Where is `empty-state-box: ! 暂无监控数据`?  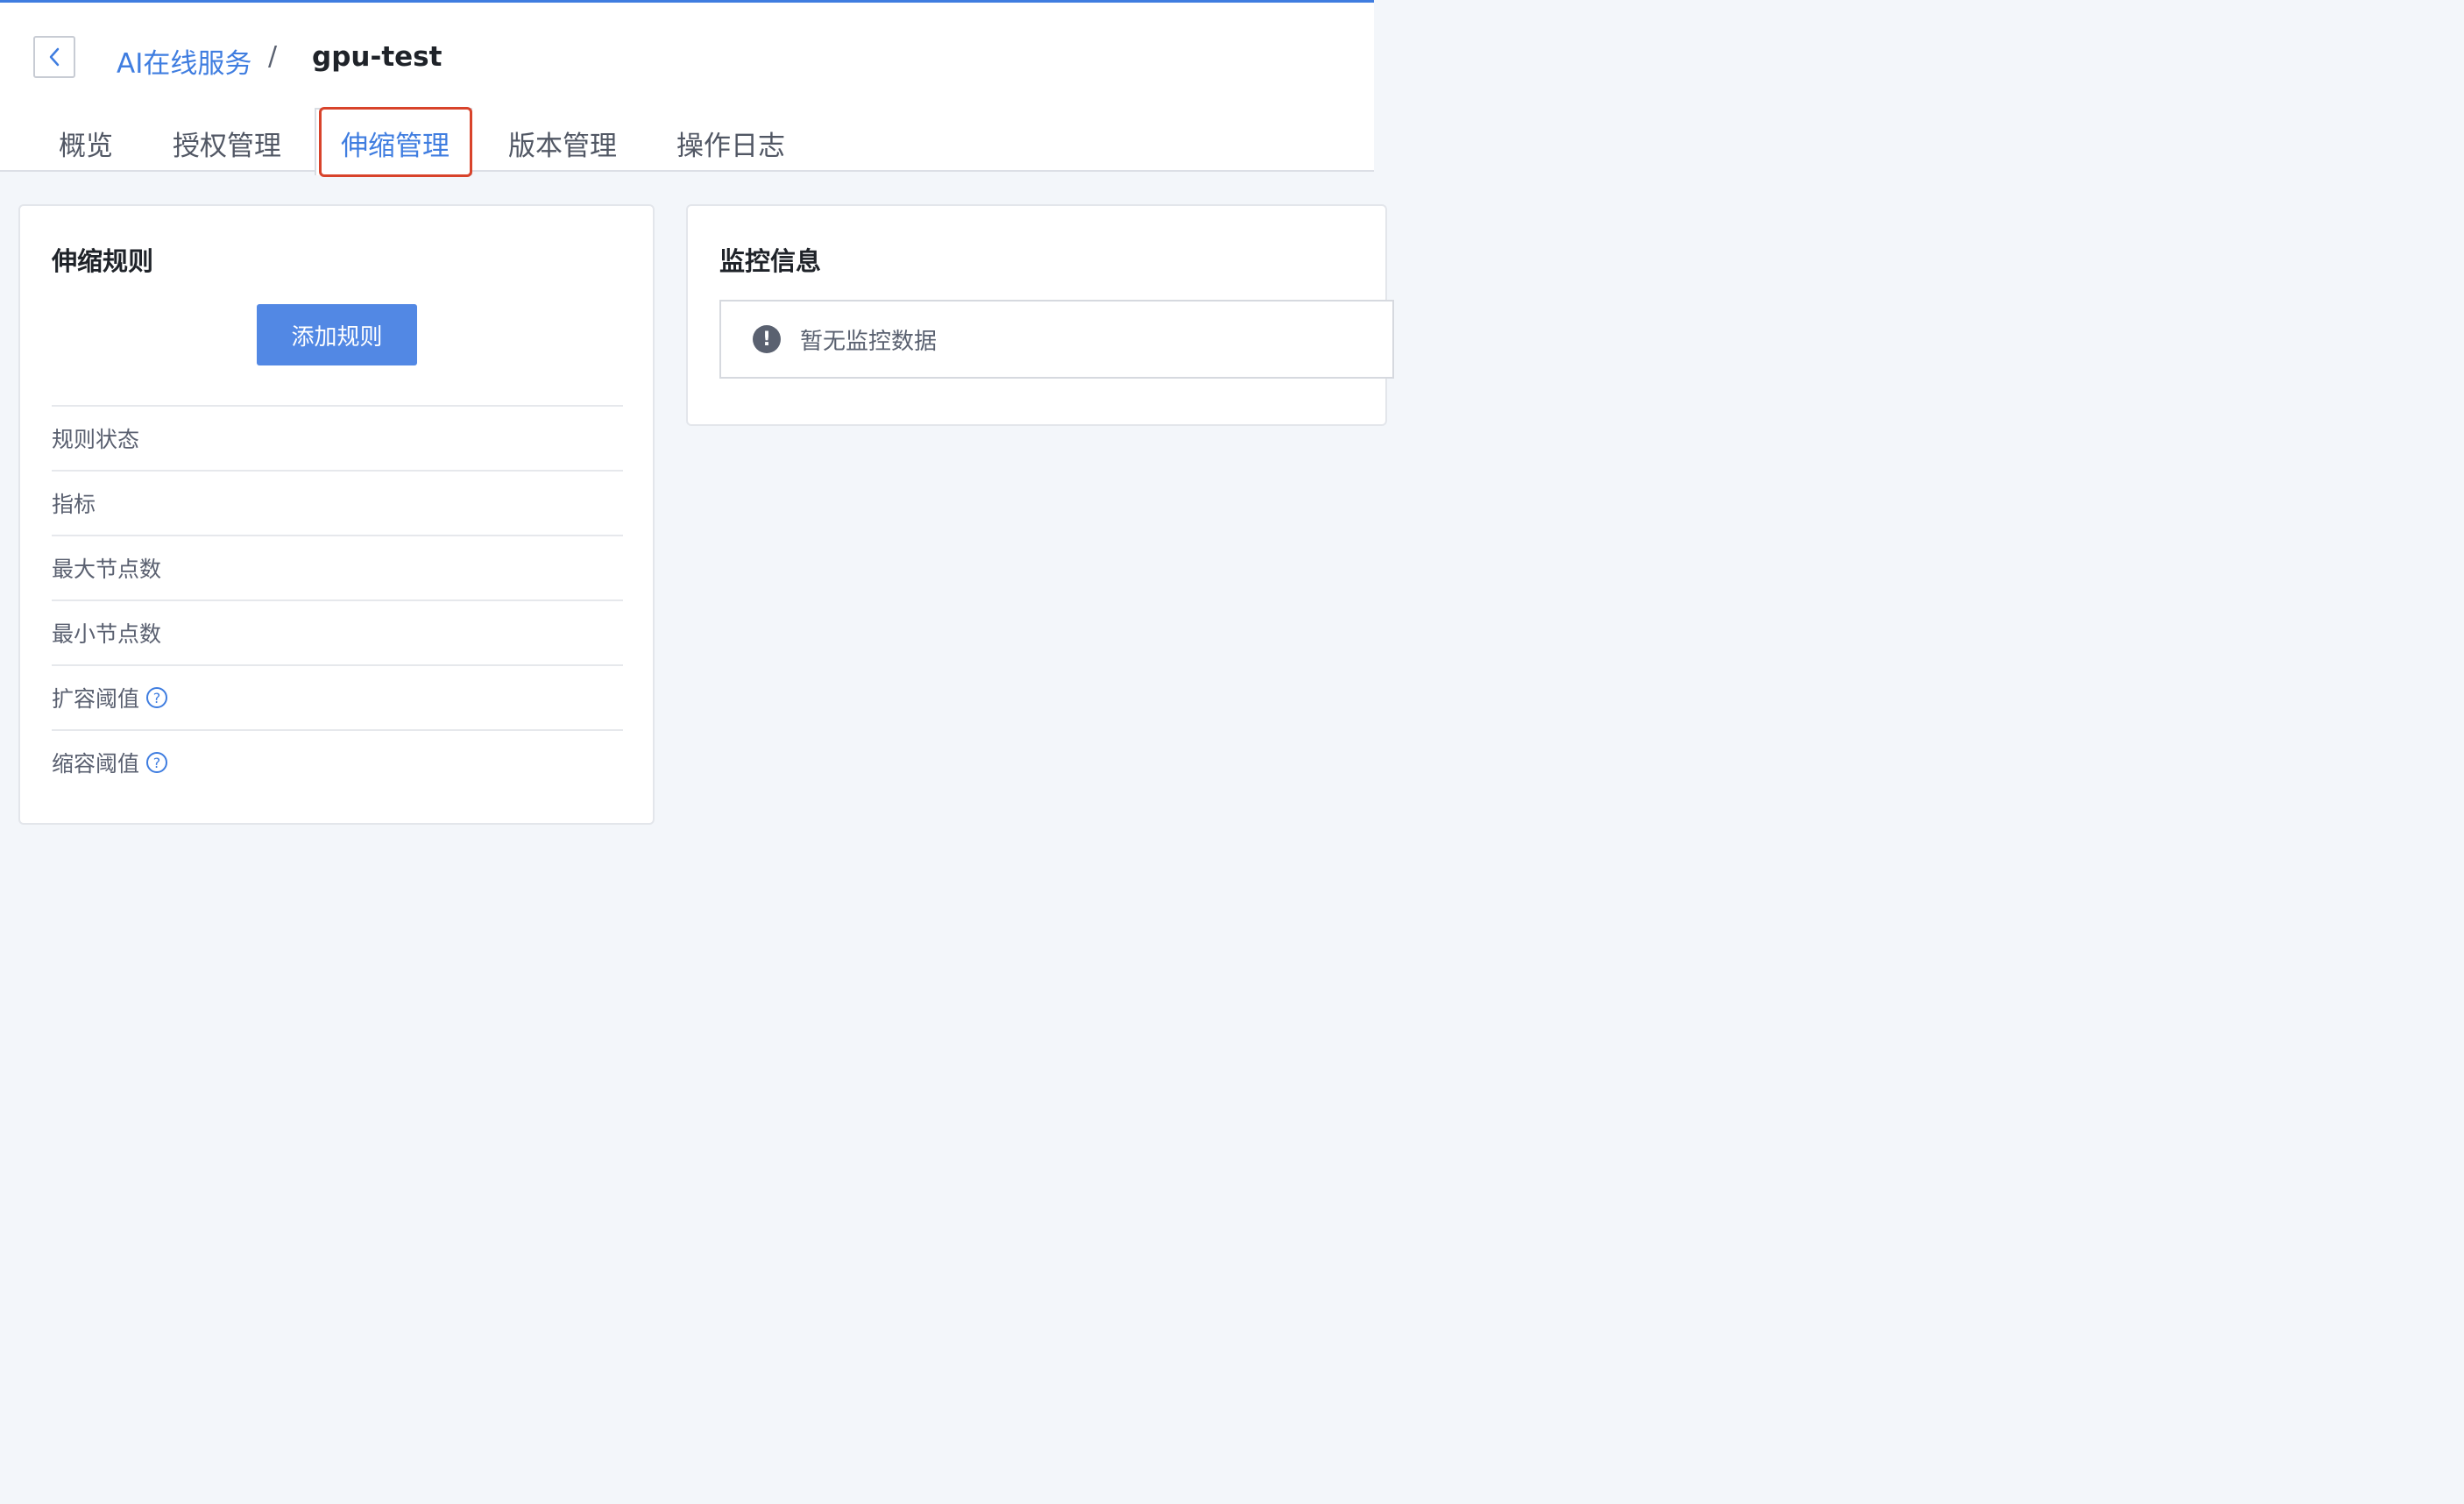 empty-state-box: ! 暂无监控数据 is located at coordinates (1056, 339).